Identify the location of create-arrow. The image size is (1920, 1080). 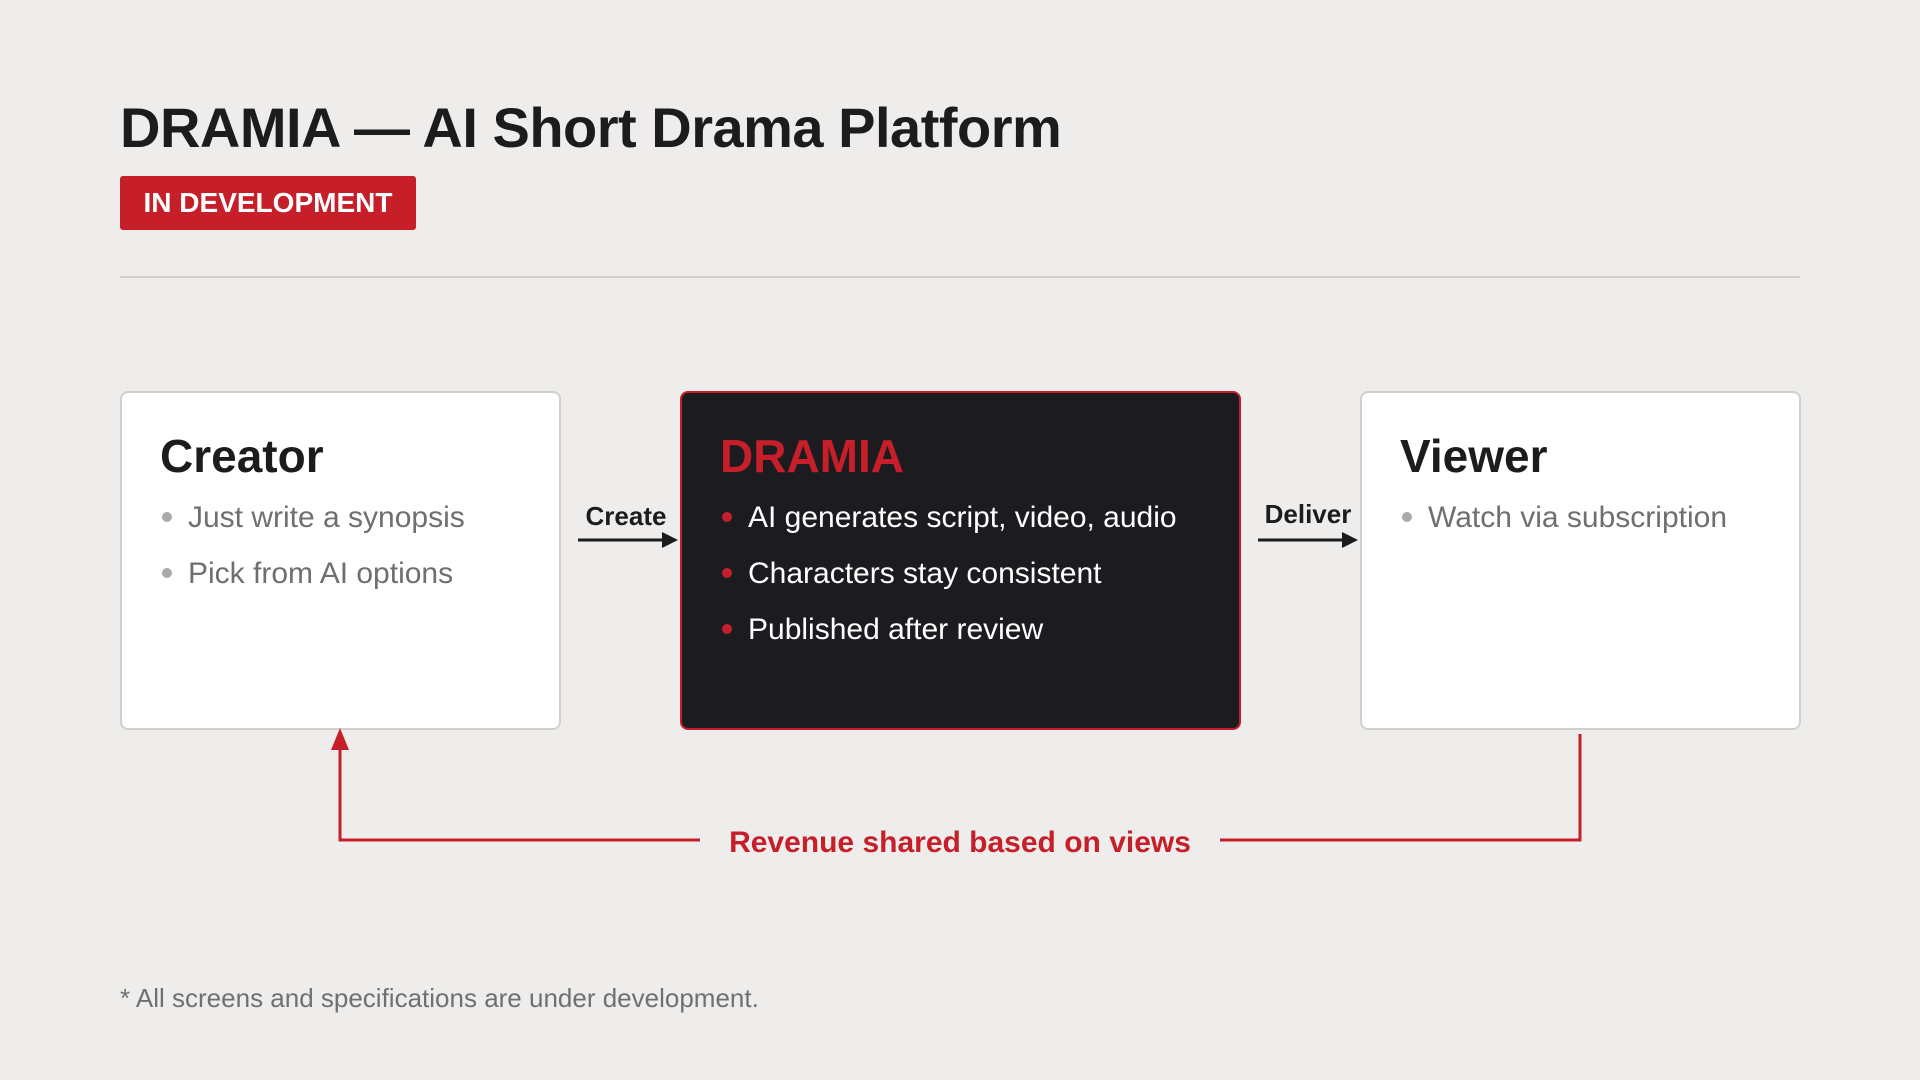
(628, 540).